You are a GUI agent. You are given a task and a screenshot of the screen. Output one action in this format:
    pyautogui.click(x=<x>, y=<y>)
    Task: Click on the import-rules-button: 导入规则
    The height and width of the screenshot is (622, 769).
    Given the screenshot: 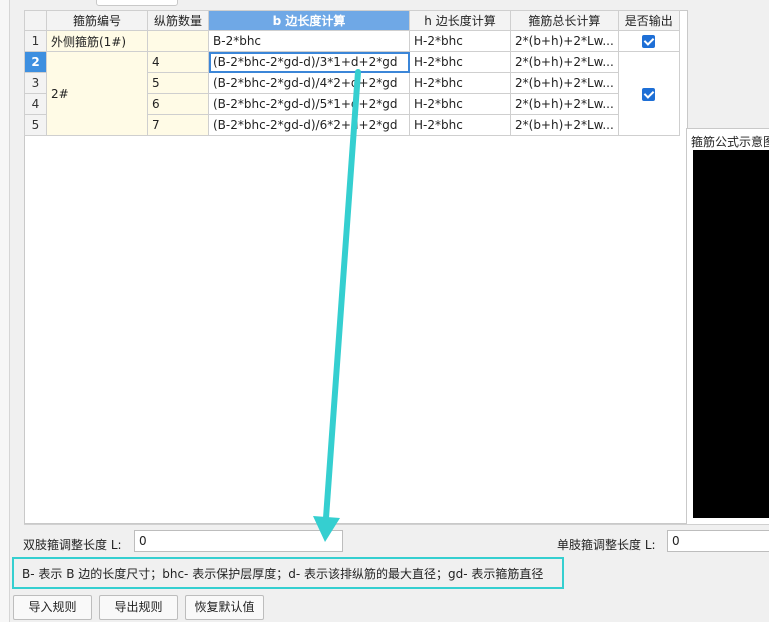 What is the action you would take?
    pyautogui.click(x=52, y=607)
    